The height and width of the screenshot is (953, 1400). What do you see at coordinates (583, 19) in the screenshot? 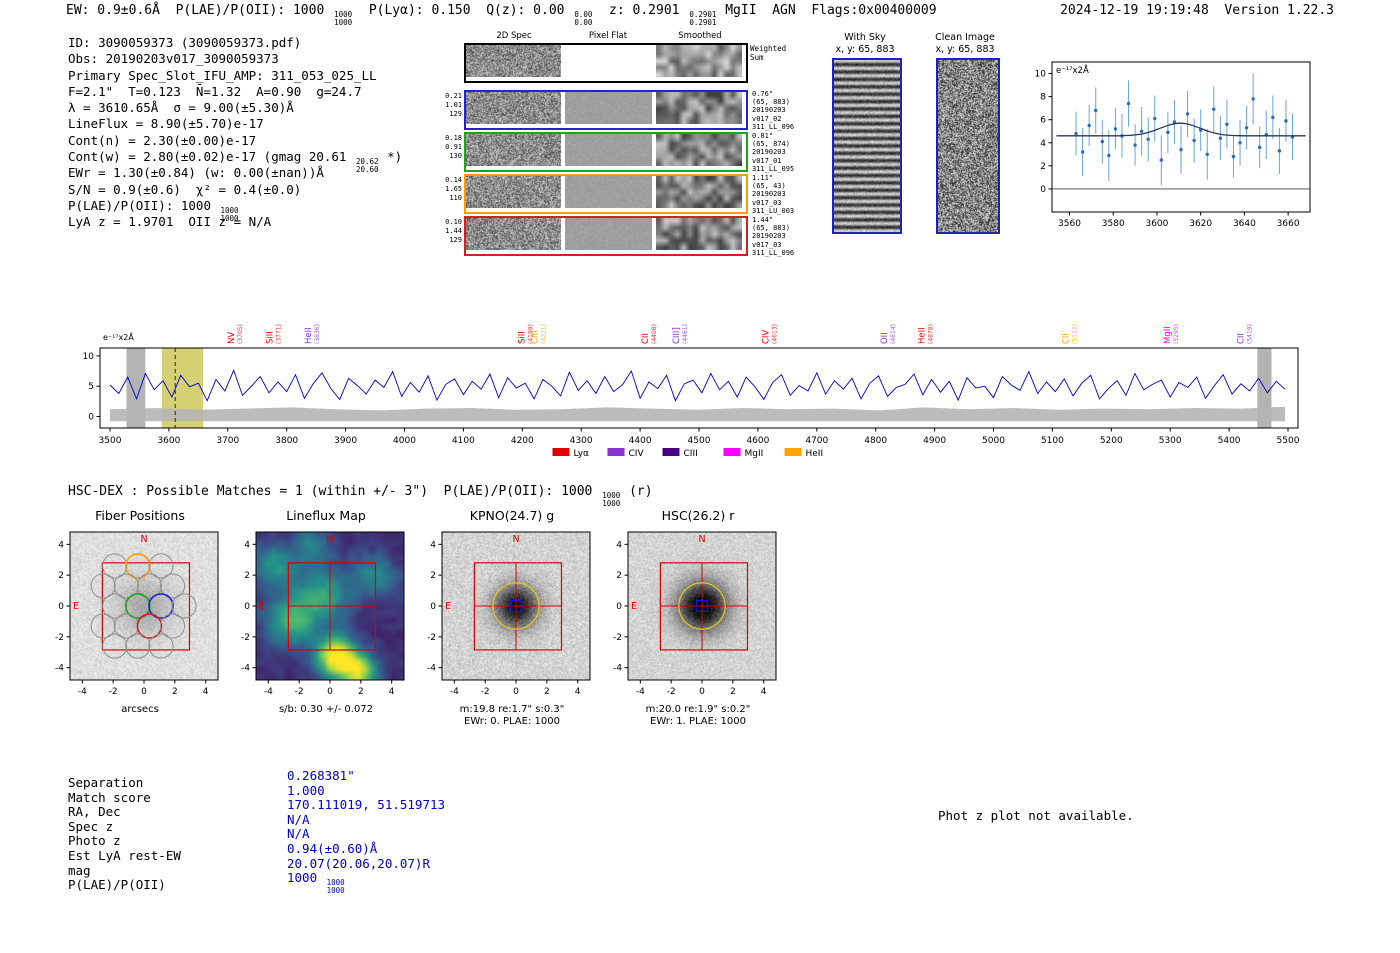
I see `stacked-fraction: 0.00 0.00` at bounding box center [583, 19].